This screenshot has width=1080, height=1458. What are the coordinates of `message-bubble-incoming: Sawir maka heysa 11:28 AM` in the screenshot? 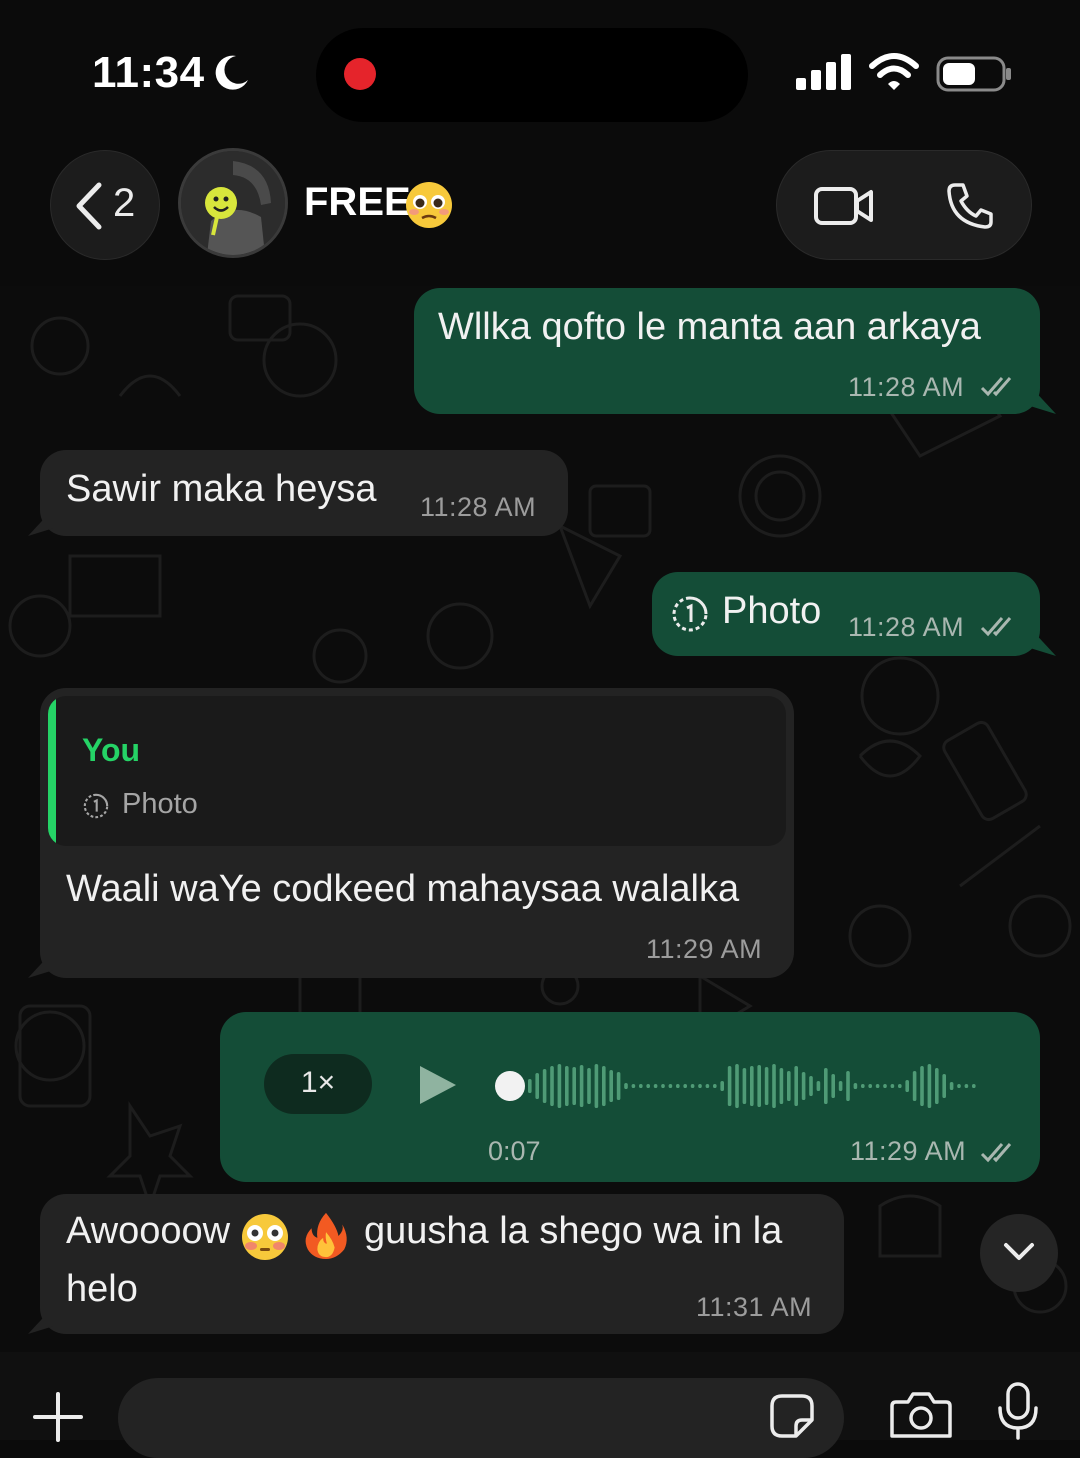 It's located at (304, 493).